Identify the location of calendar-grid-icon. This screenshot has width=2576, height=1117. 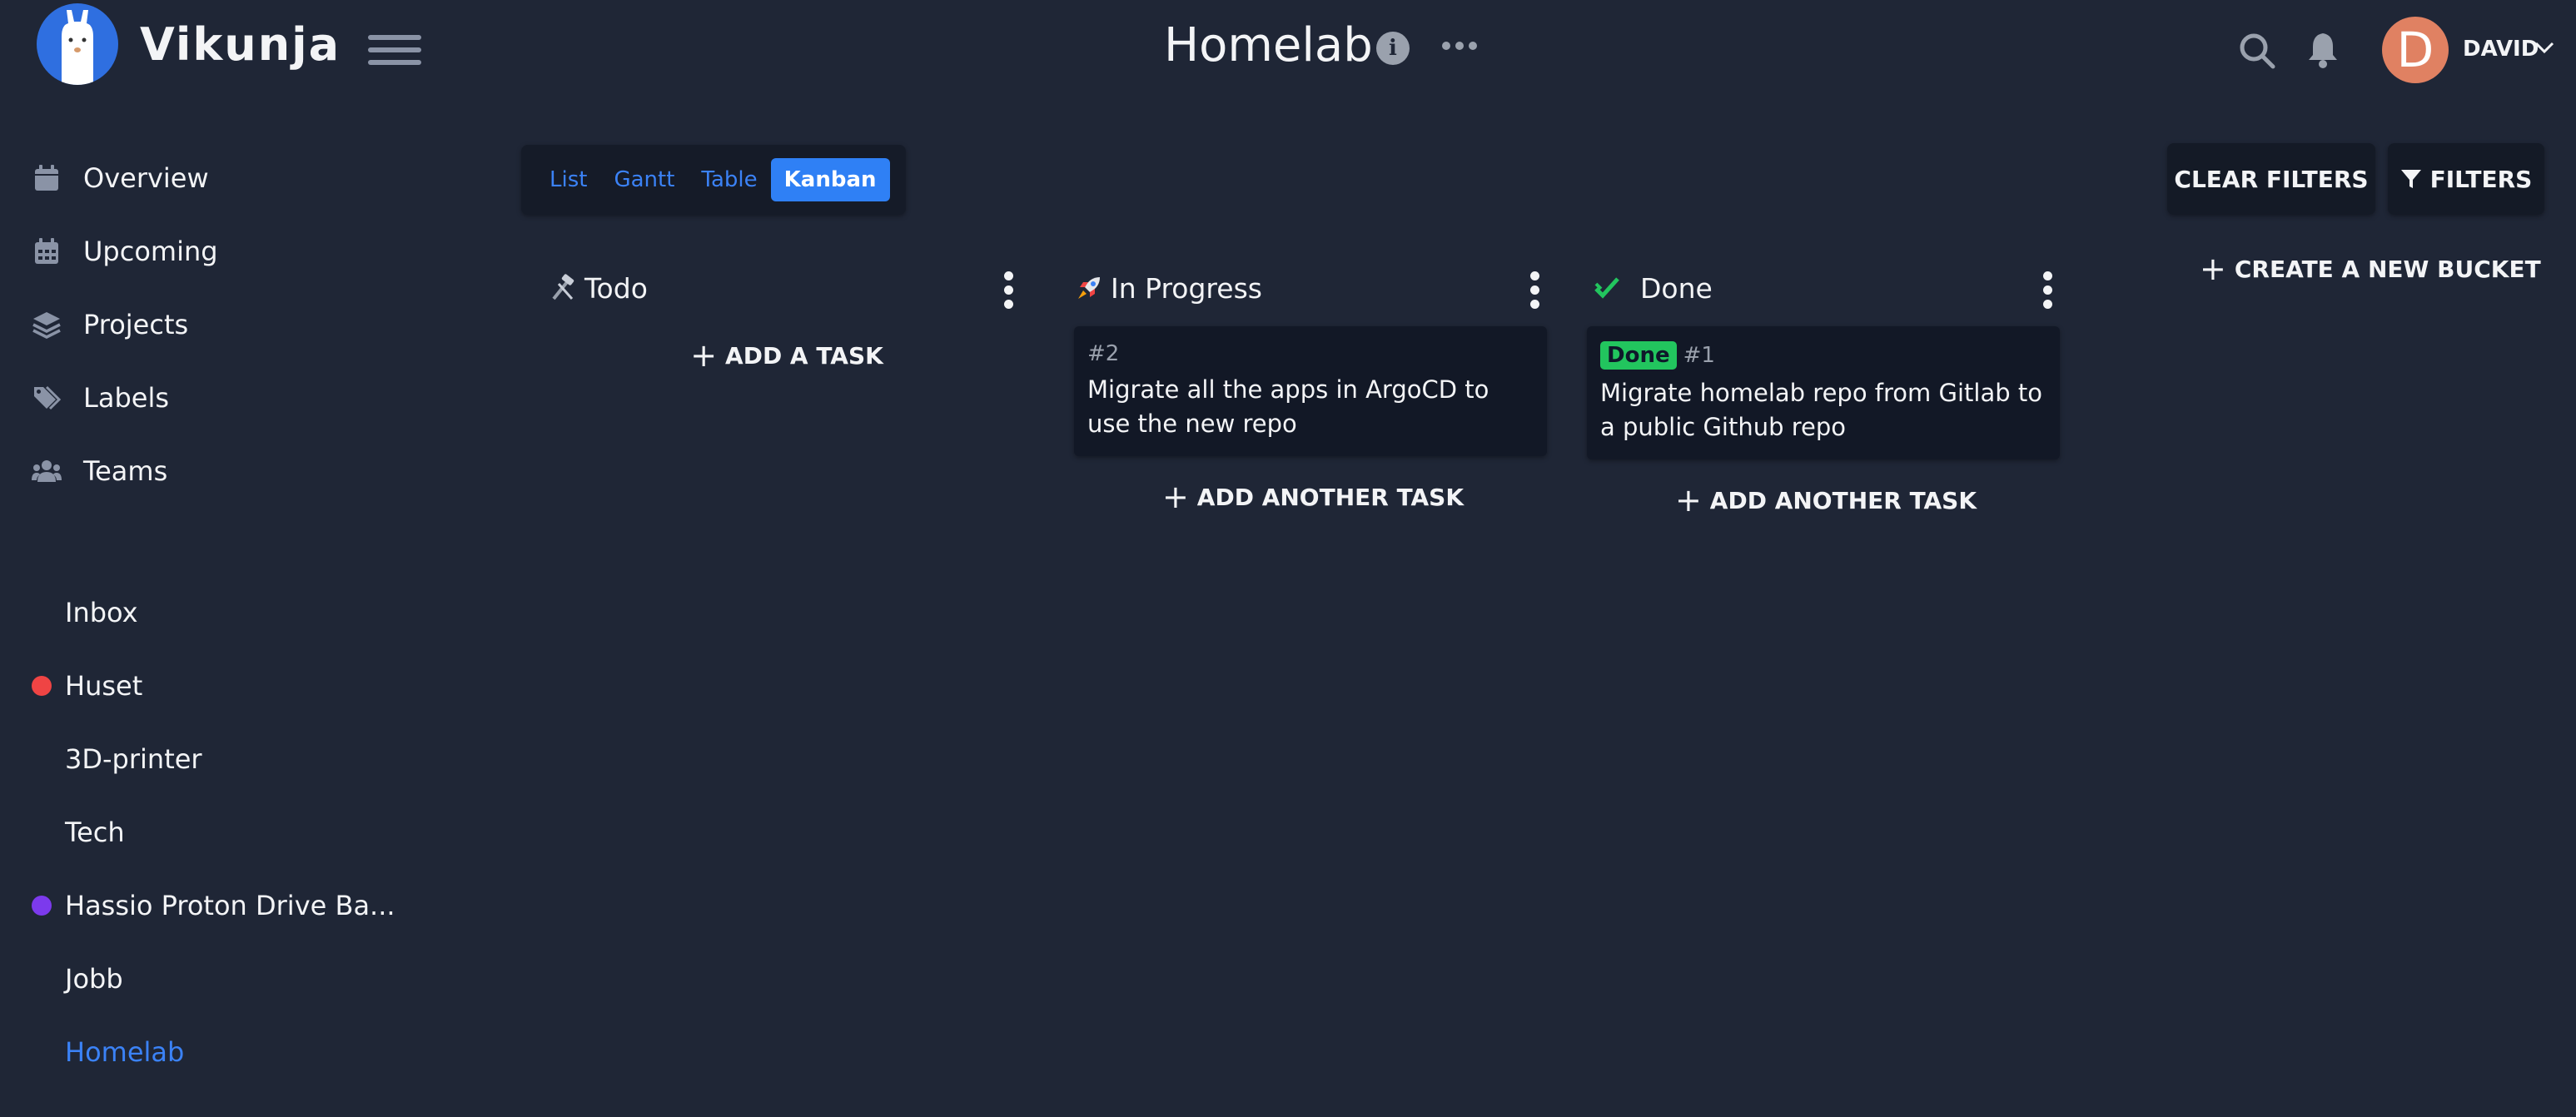
(46, 251).